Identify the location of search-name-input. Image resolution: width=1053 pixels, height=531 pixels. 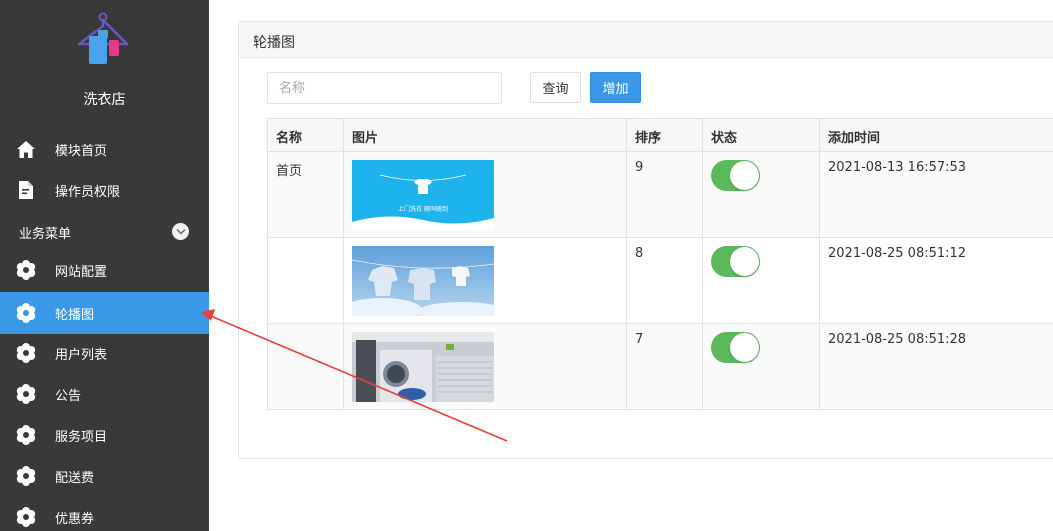
(384, 88).